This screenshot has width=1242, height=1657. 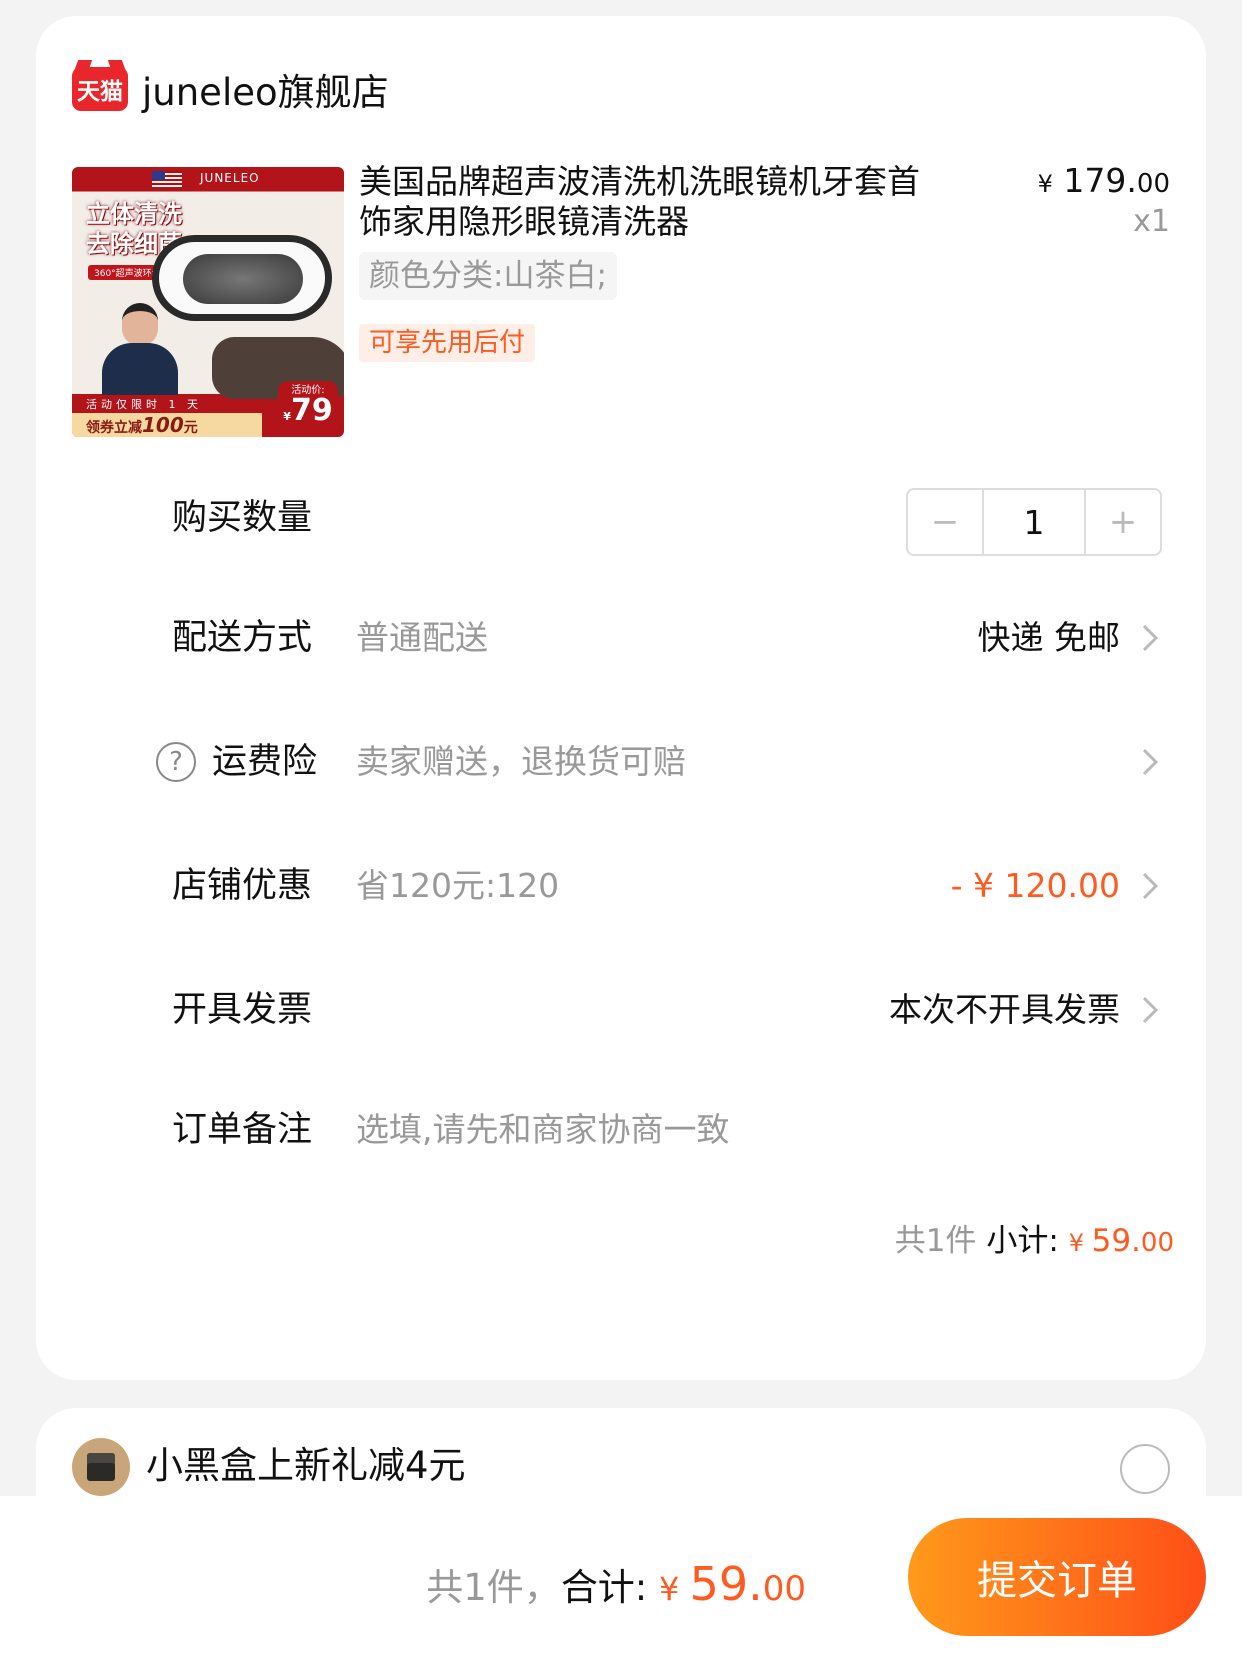 I want to click on shipping-insurance-row: ? 运费险 卖家赠送，退换货可赔, so click(x=621, y=762).